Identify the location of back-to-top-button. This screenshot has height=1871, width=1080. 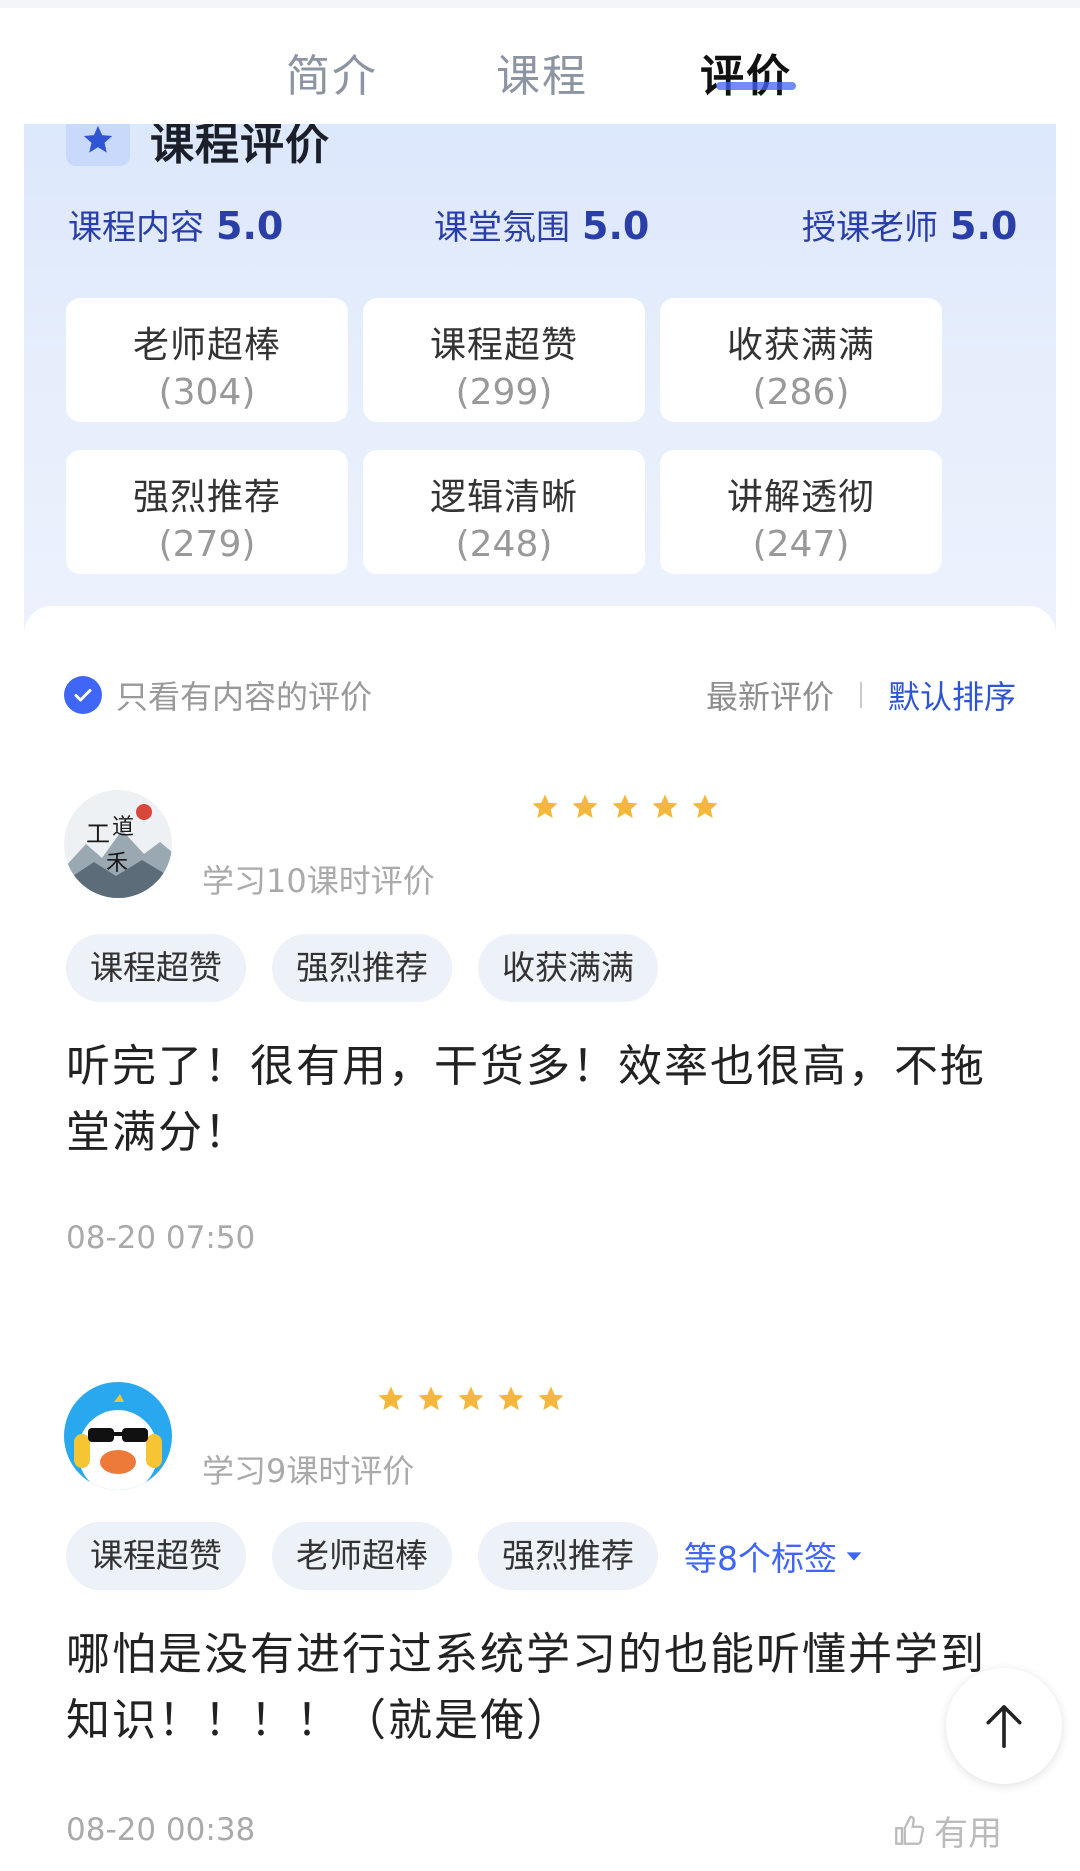
(1004, 1726).